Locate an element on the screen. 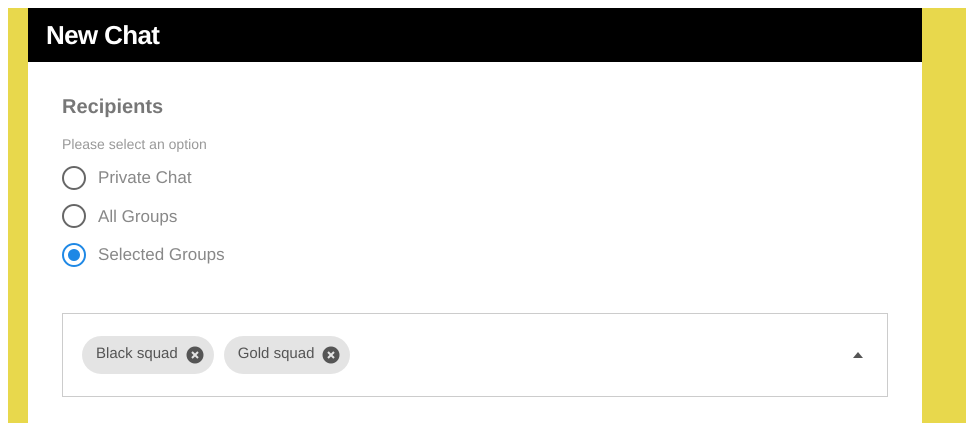 The height and width of the screenshot is (423, 966). group-chip: Black squad is located at coordinates (148, 355).